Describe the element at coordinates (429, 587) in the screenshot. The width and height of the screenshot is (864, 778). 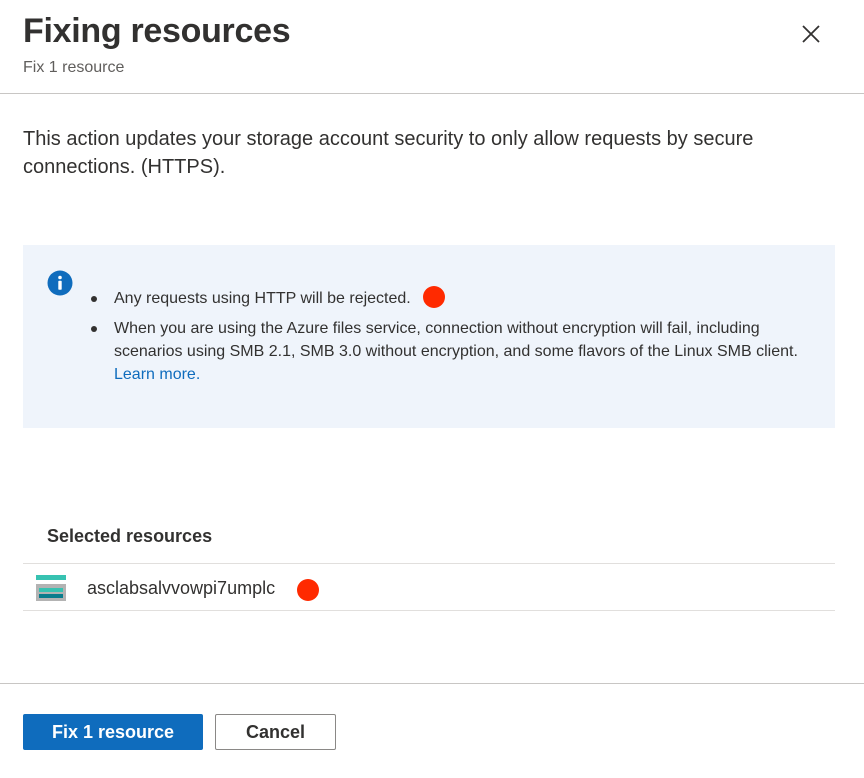
I see `resource-row: asclabsalvvowpi7umplc` at that location.